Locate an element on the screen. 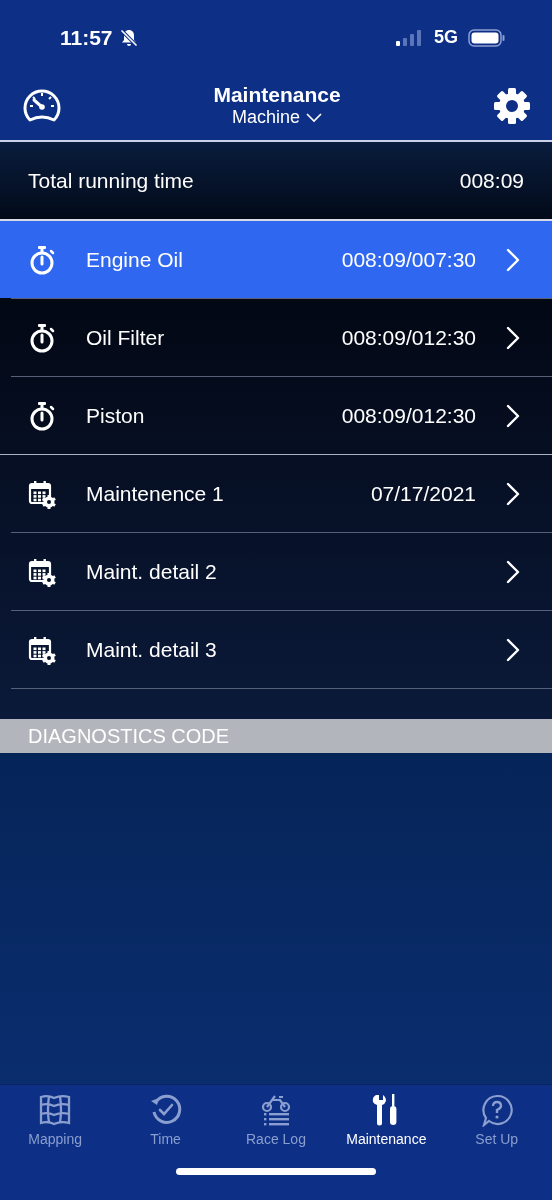 This screenshot has width=552, height=1200. item-value: 008:09/007:30 is located at coordinates (408, 259).